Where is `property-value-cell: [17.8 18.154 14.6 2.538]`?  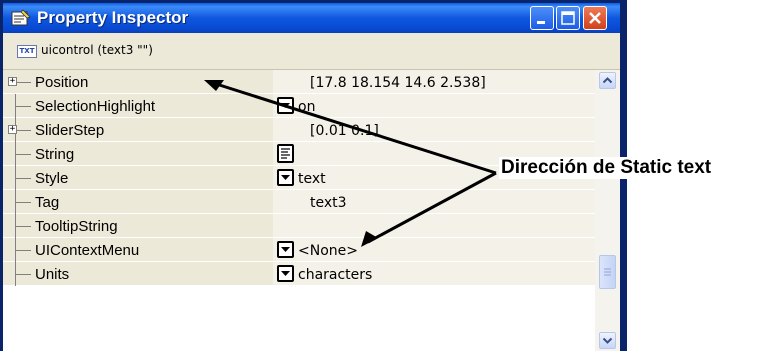
property-value-cell: [17.8 18.154 14.6 2.538] is located at coordinates (434, 82).